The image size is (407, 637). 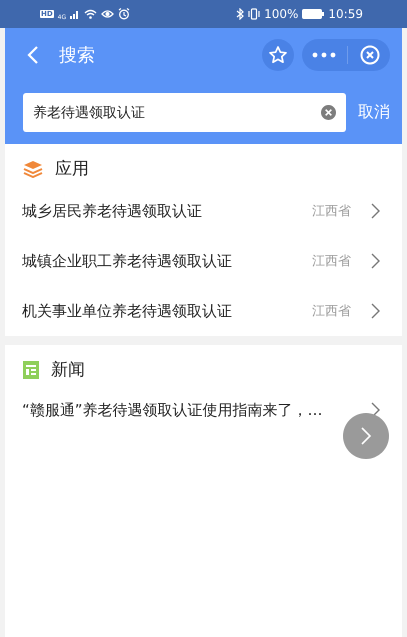 I want to click on favorite-button, so click(x=278, y=55).